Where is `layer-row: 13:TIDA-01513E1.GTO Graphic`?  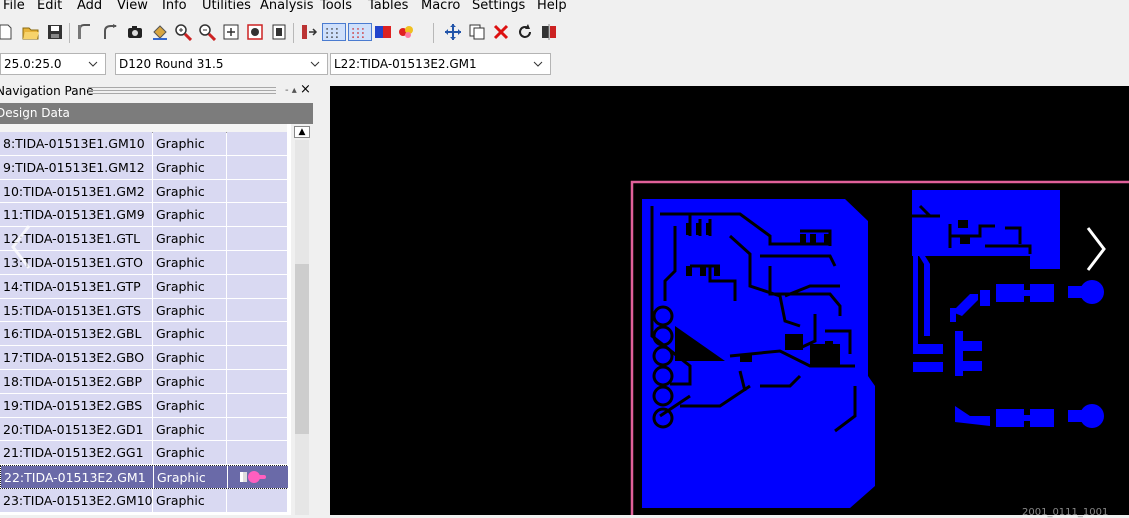
layer-row: 13:TIDA-01513E1.GTO Graphic is located at coordinates (143, 262).